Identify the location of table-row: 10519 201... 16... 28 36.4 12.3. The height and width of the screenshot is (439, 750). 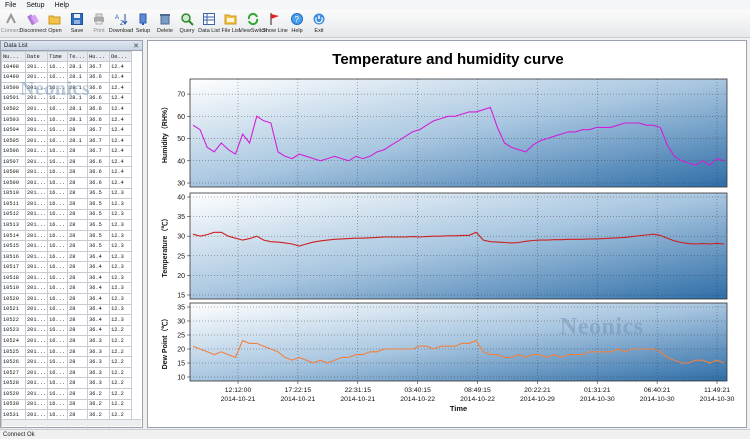
(67, 288).